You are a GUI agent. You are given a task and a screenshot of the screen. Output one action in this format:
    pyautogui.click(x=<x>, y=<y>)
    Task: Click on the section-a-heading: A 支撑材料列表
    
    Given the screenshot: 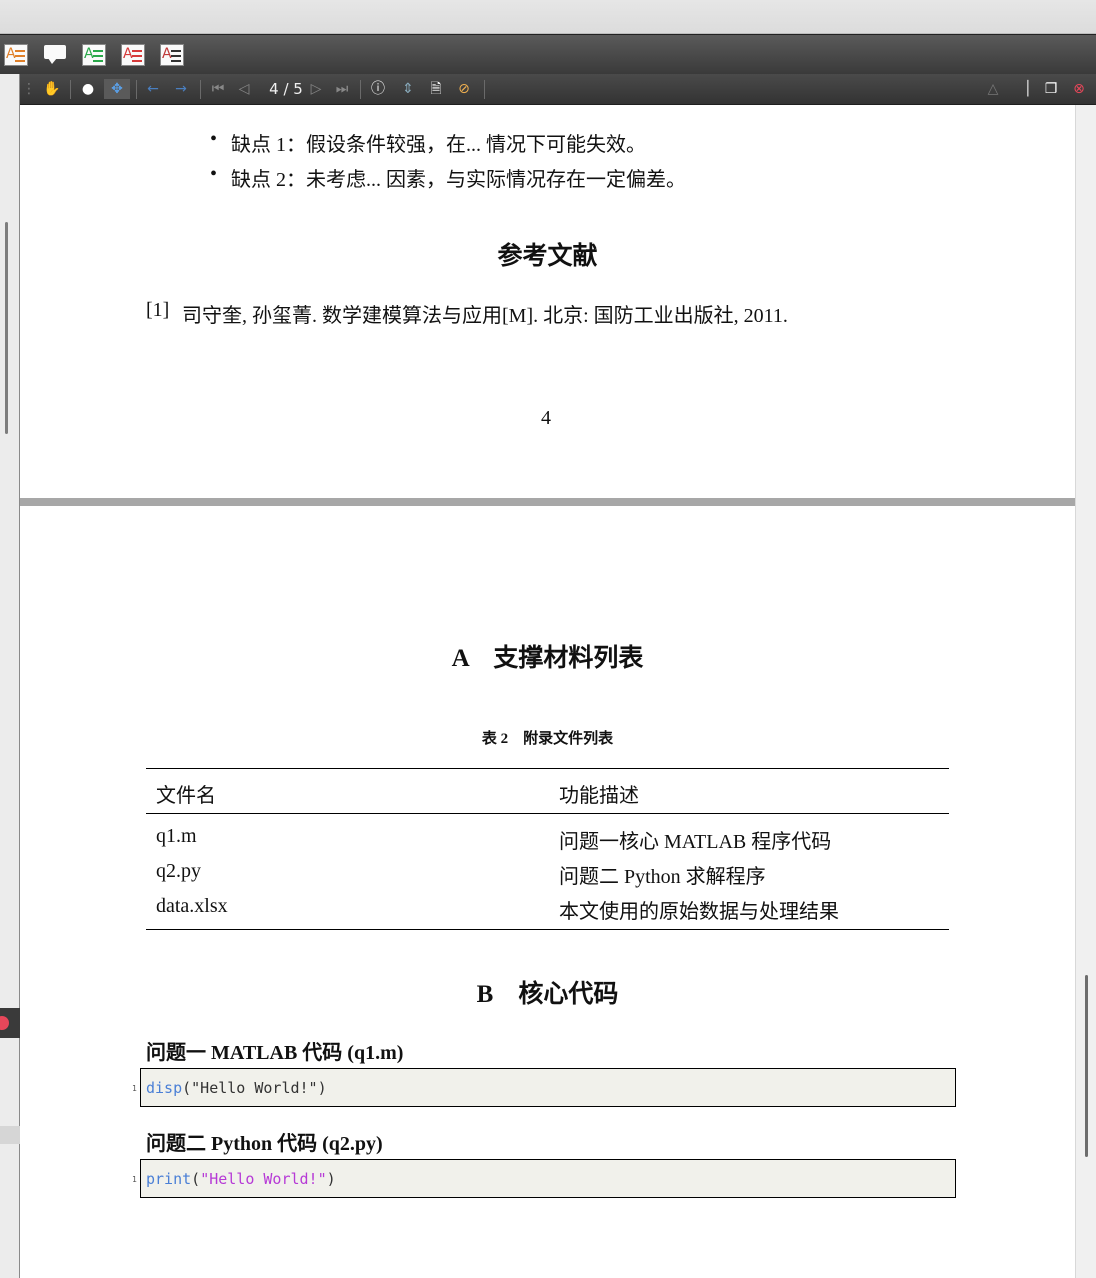 What is the action you would take?
    pyautogui.click(x=547, y=658)
    